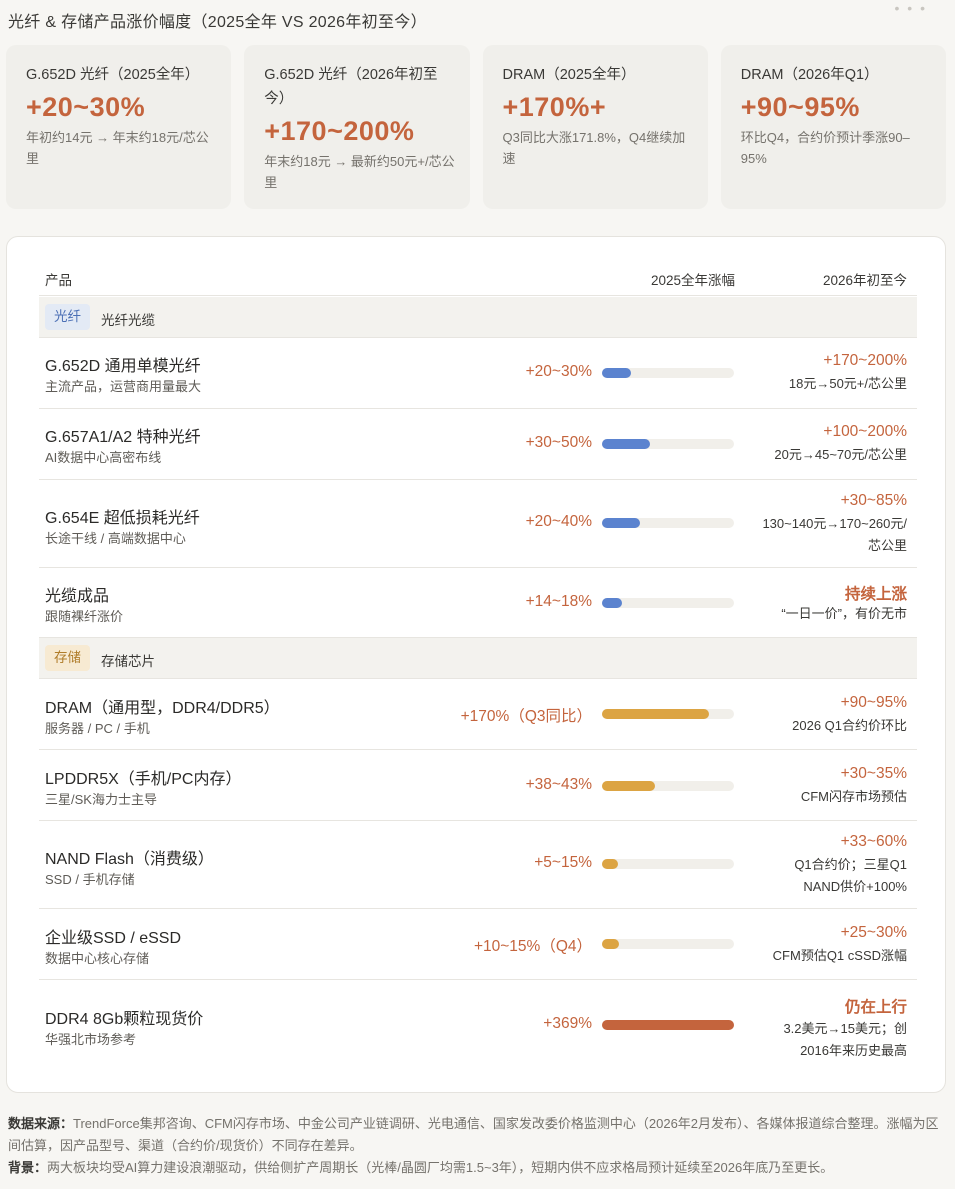 This screenshot has height=1189, width=955. I want to click on page-title: 光纤 & 存储产品涨价幅度（2025全年 VS 2026年初至今）, so click(217, 22).